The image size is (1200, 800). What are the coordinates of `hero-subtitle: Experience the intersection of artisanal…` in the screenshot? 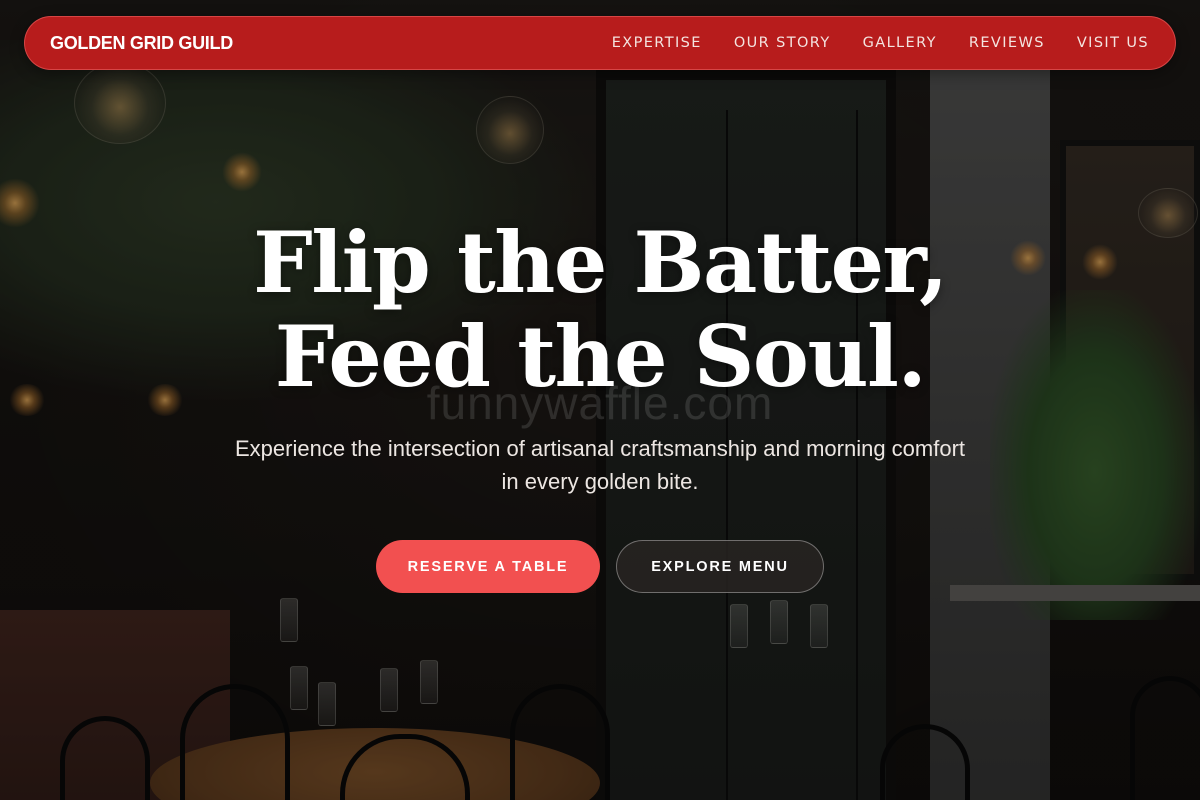 It's located at (600, 465).